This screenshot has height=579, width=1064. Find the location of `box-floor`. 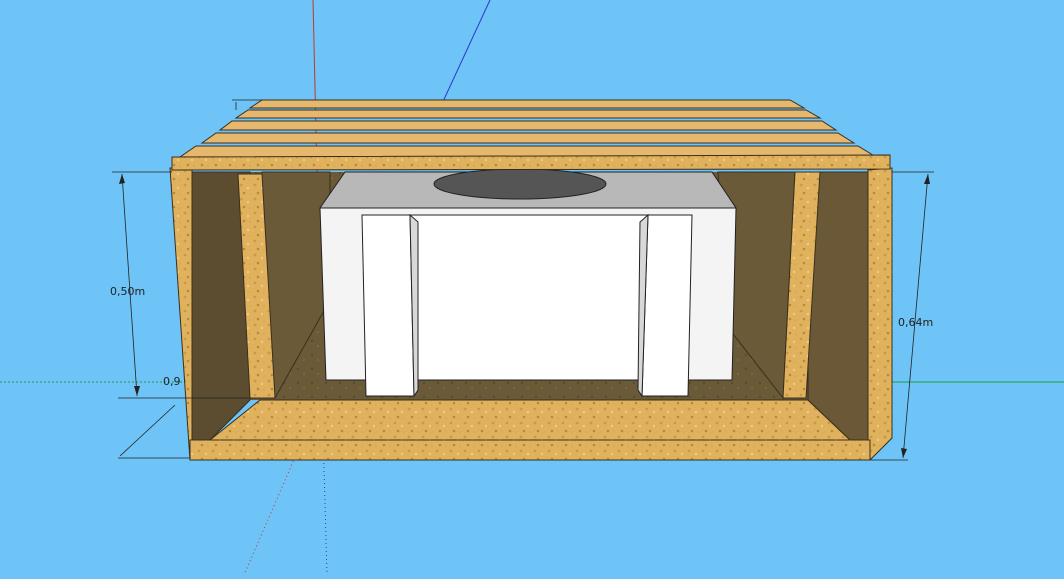

box-floor is located at coordinates (530, 420).